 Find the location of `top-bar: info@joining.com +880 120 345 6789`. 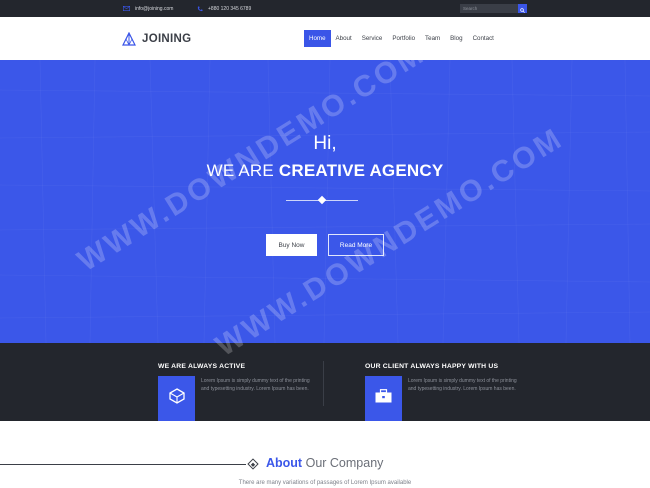

top-bar: info@joining.com +880 120 345 6789 is located at coordinates (325, 8).